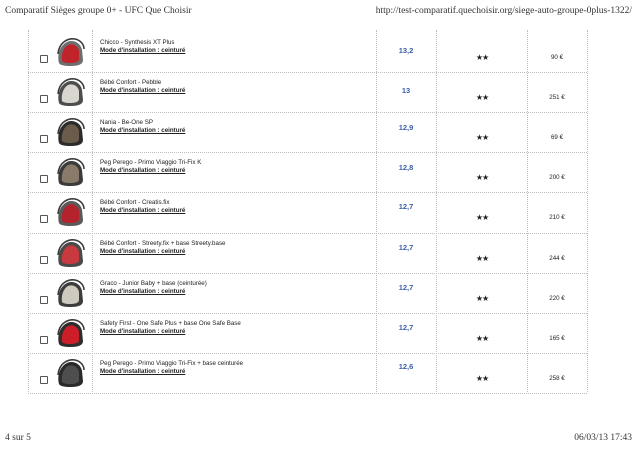  Describe the element at coordinates (137, 42) in the screenshot. I see `product-name: Chicco - Synthesis XT Plus` at that location.